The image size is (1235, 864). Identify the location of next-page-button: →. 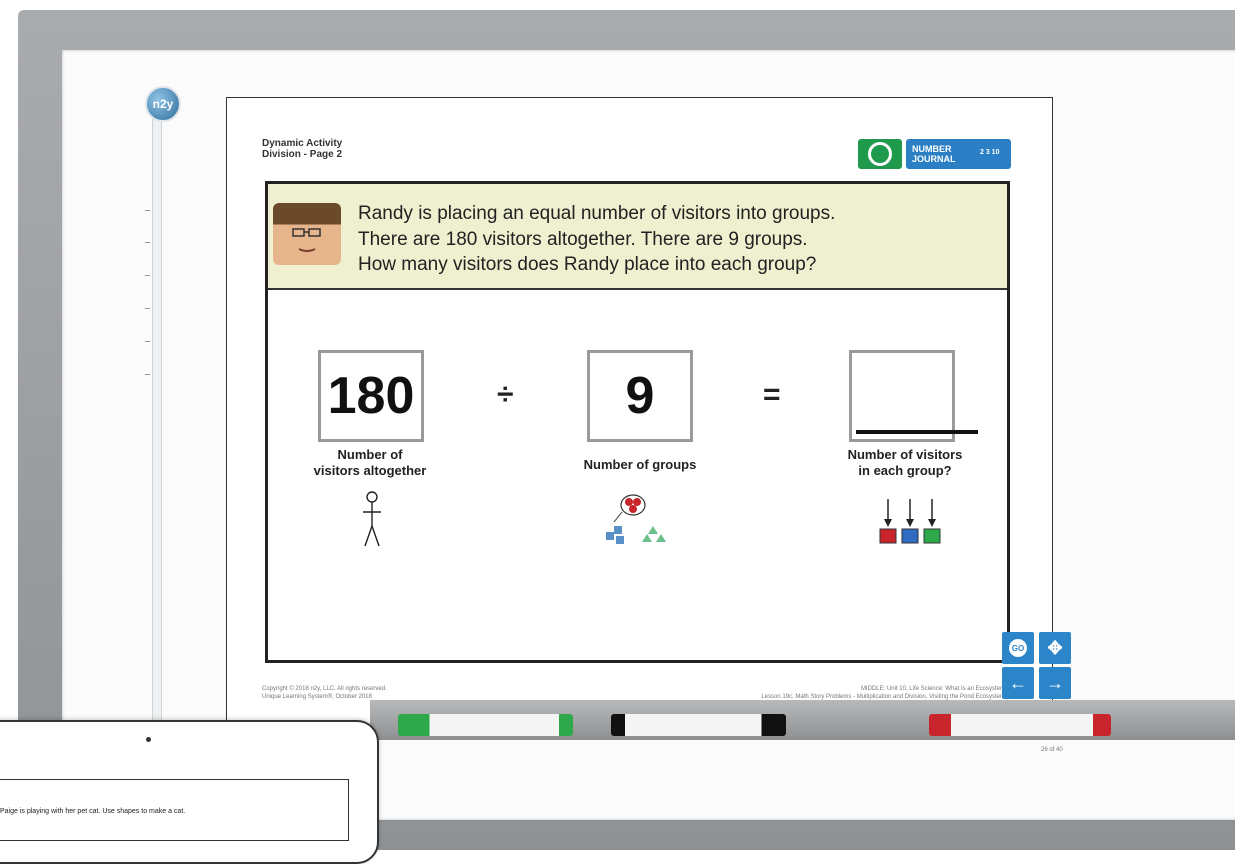
(1055, 683).